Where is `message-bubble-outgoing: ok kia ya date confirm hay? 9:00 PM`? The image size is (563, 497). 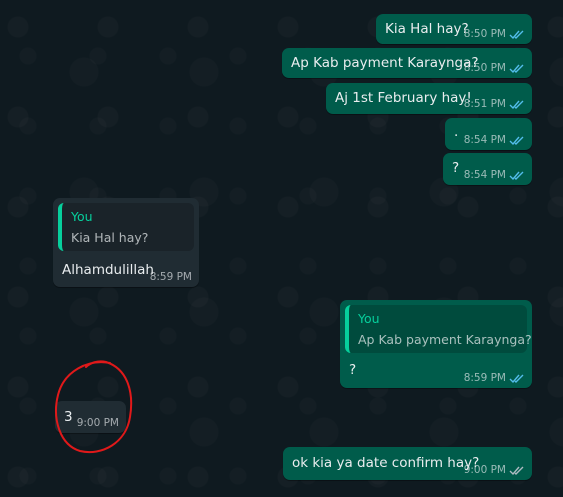 message-bubble-outgoing: ok kia ya date confirm hay? 9:00 PM is located at coordinates (407, 463).